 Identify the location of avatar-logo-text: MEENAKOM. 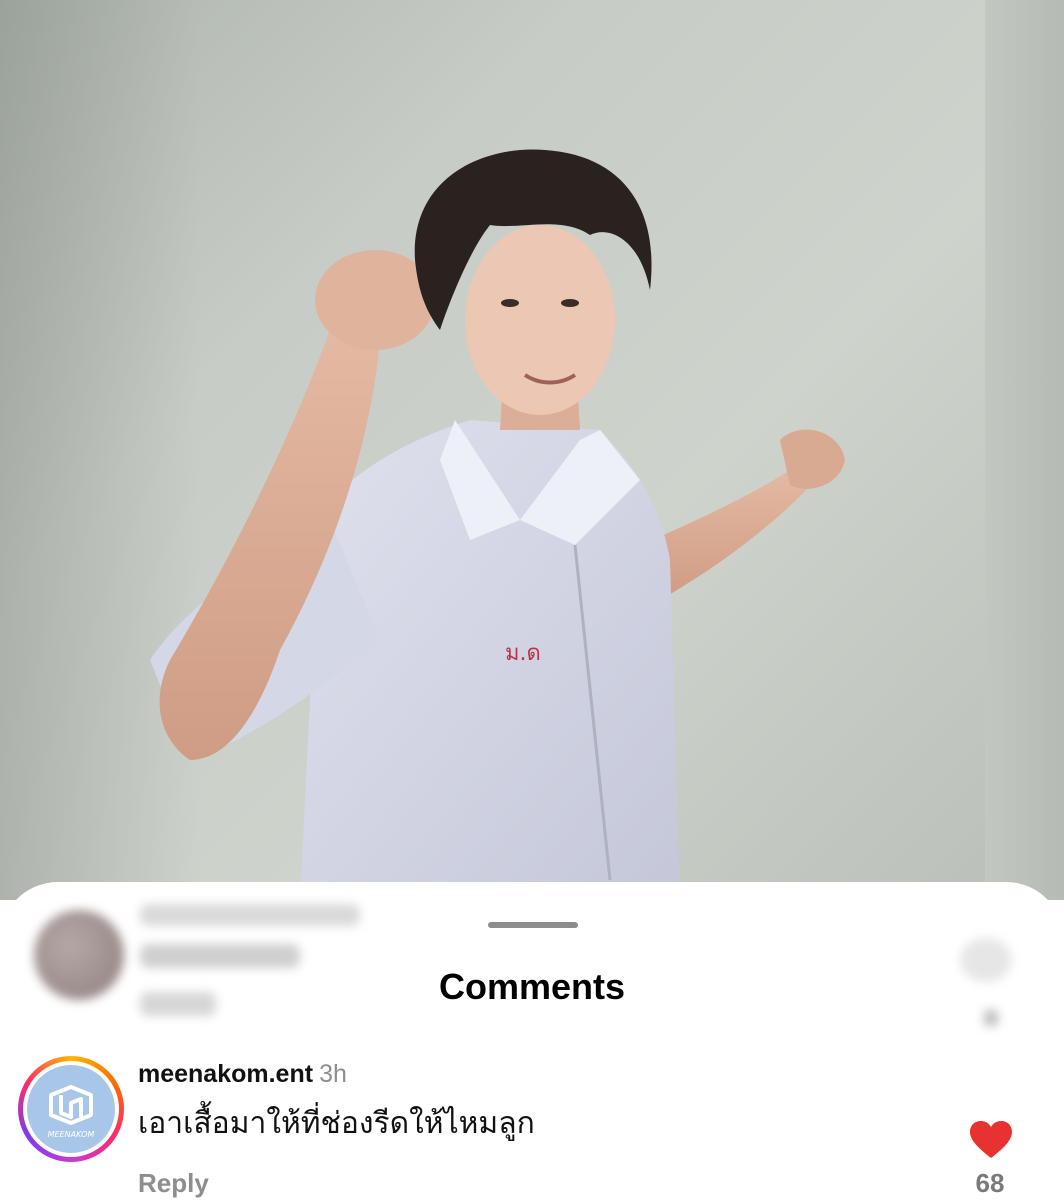
(71, 1134).